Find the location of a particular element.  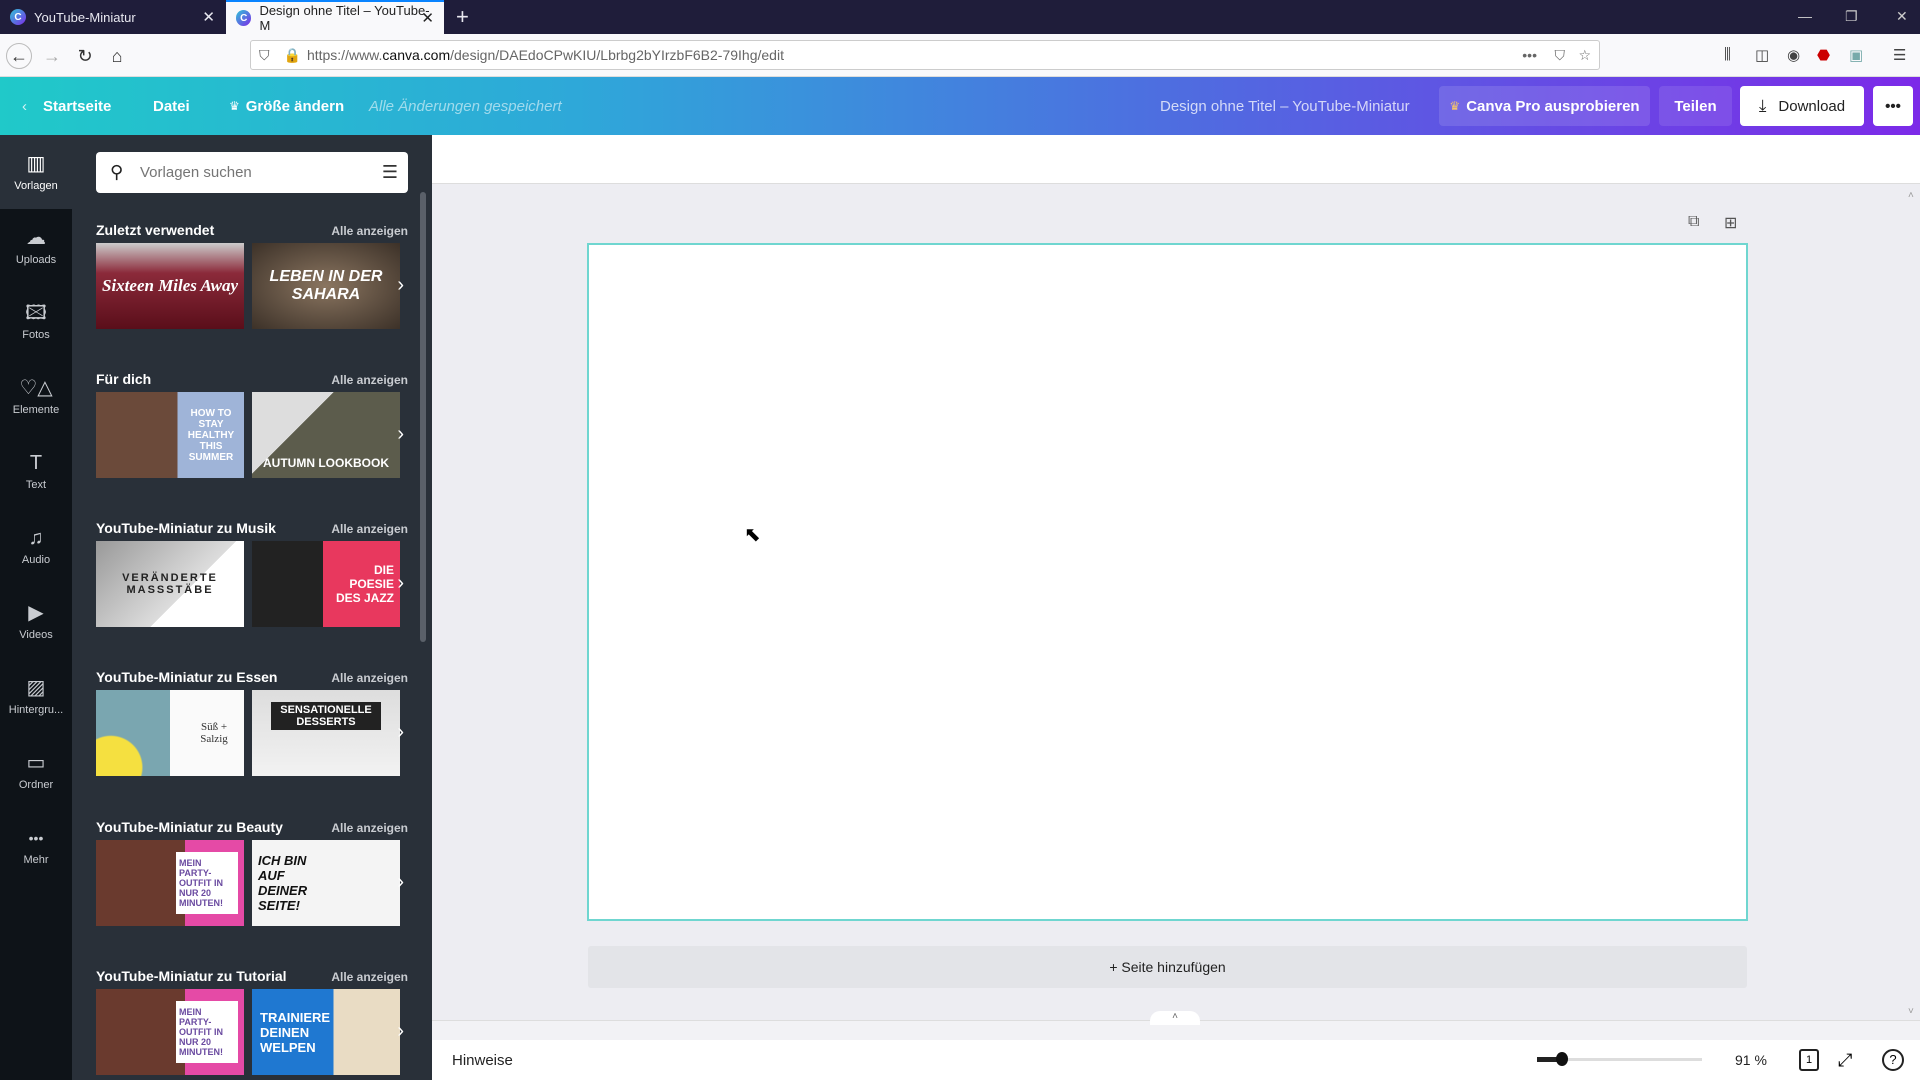

template-thumbnail: LEBEN IN DER SAHARA is located at coordinates (326, 286).